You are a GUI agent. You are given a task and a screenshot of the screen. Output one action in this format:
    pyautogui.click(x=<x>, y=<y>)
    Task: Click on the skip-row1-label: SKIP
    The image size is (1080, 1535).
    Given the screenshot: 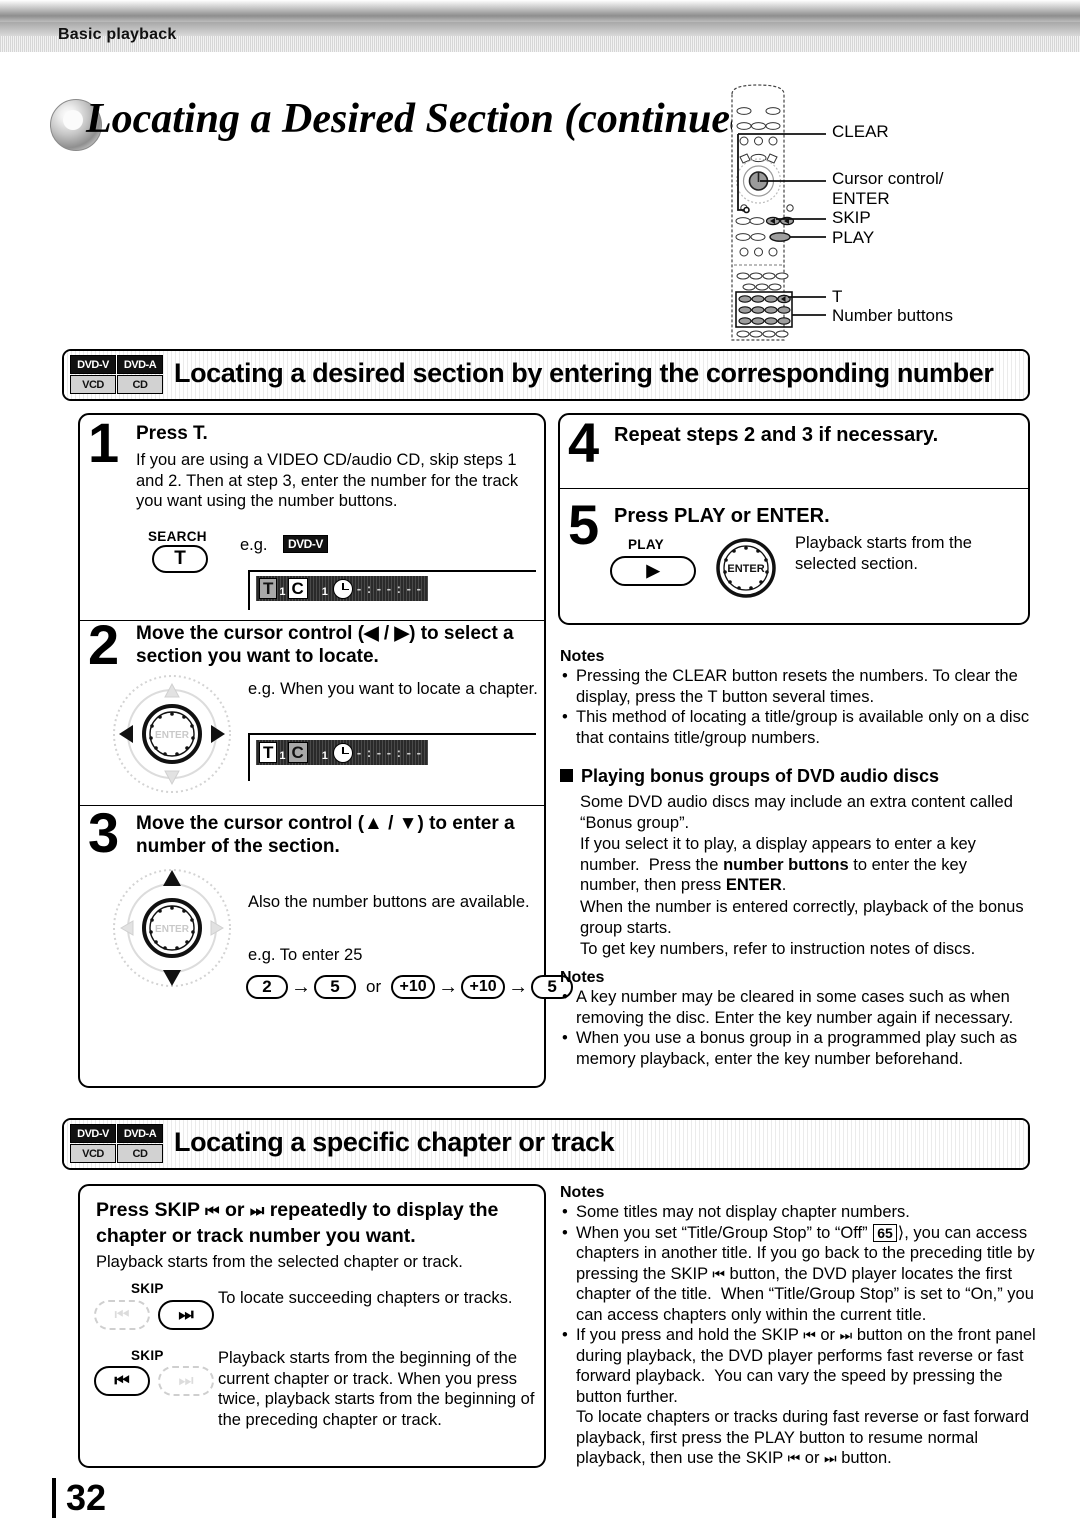 What is the action you would take?
    pyautogui.click(x=147, y=1288)
    